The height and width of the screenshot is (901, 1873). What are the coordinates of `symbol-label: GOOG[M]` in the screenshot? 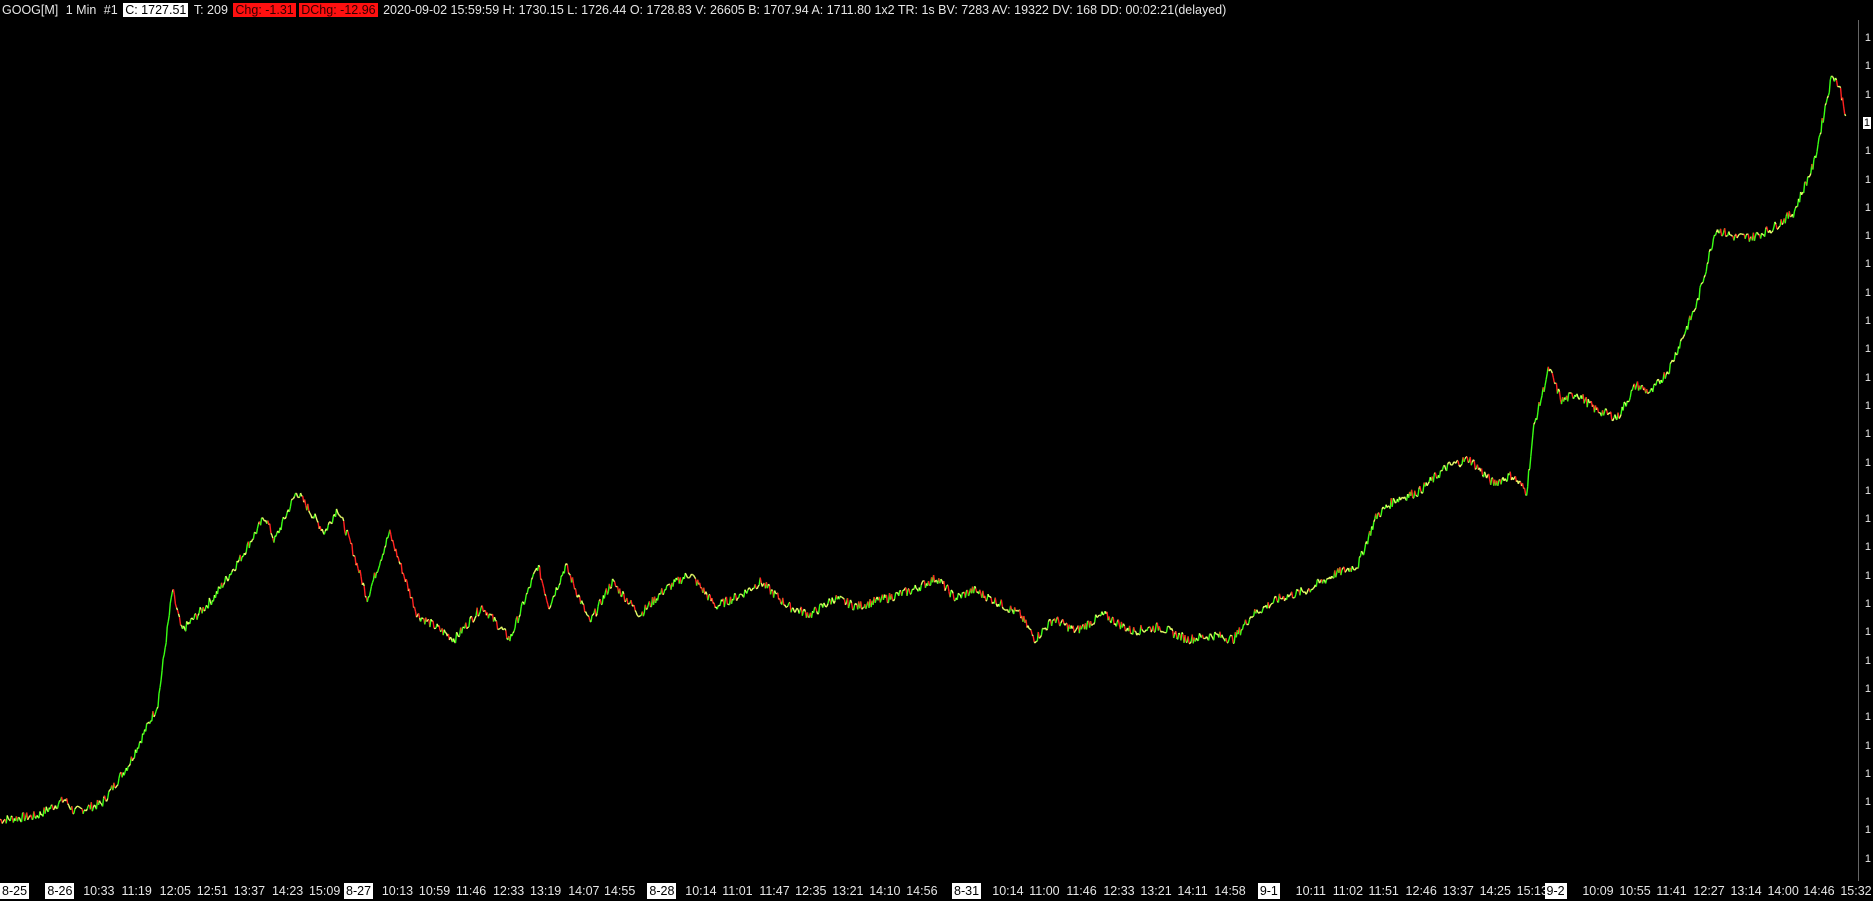 It's located at (30, 10).